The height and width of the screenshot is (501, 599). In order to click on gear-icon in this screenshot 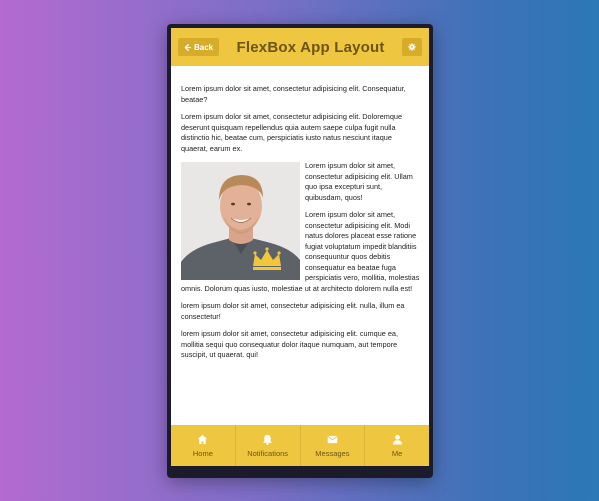, I will do `click(412, 47)`.